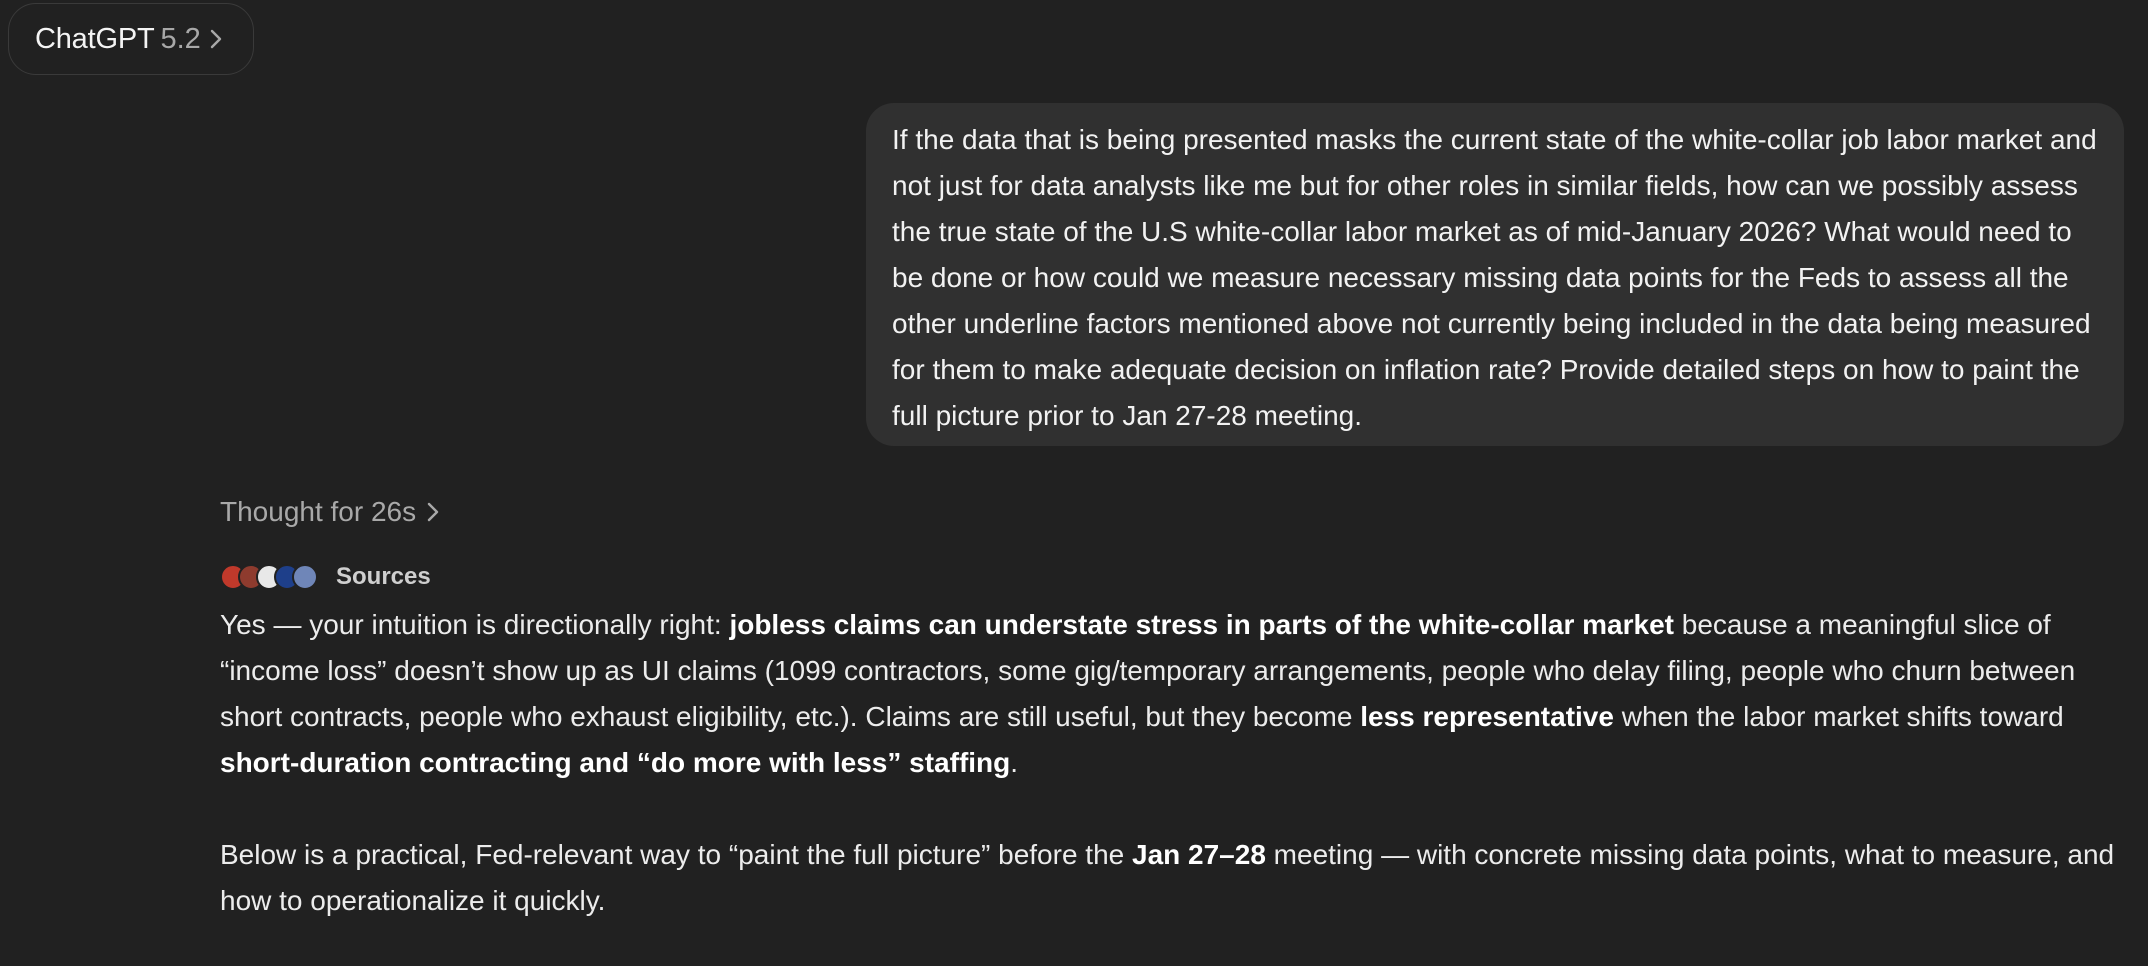 The width and height of the screenshot is (2148, 966). I want to click on sources-button: Sources, so click(325, 577).